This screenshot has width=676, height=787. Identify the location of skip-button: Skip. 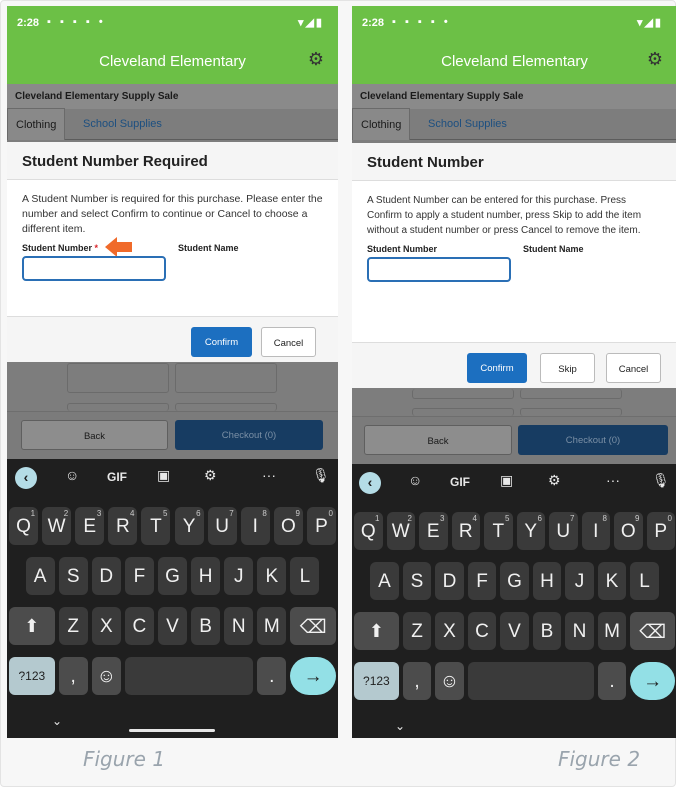
(567, 368).